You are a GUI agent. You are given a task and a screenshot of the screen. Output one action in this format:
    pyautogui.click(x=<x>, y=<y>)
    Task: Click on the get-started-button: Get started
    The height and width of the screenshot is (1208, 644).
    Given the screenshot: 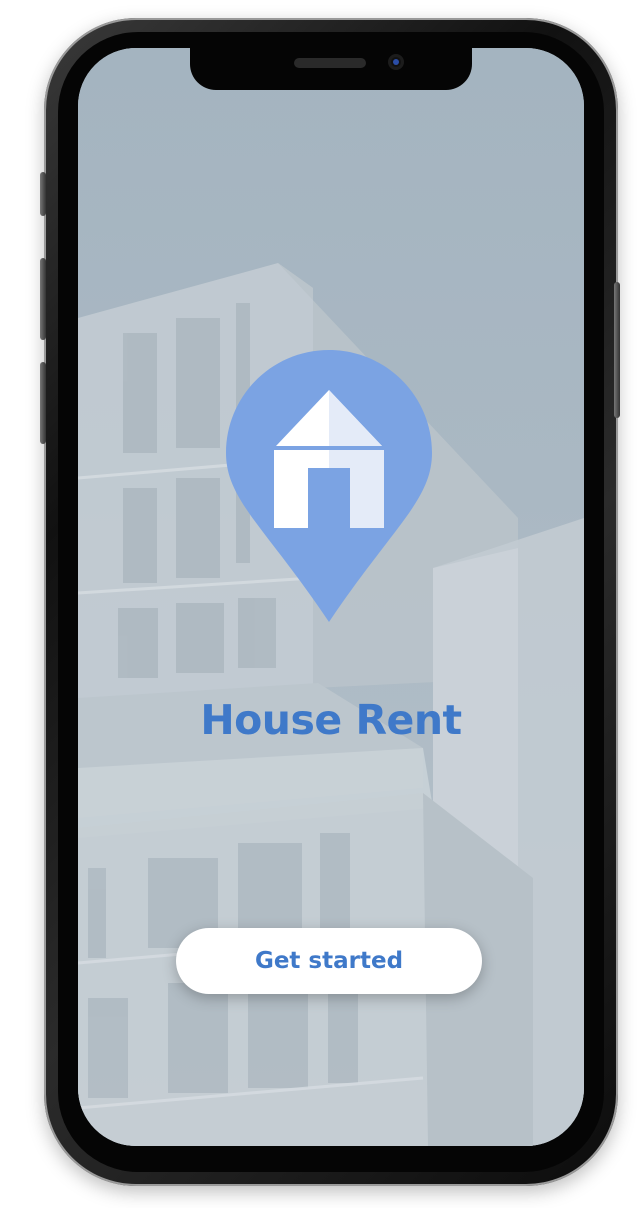 What is the action you would take?
    pyautogui.click(x=329, y=961)
    